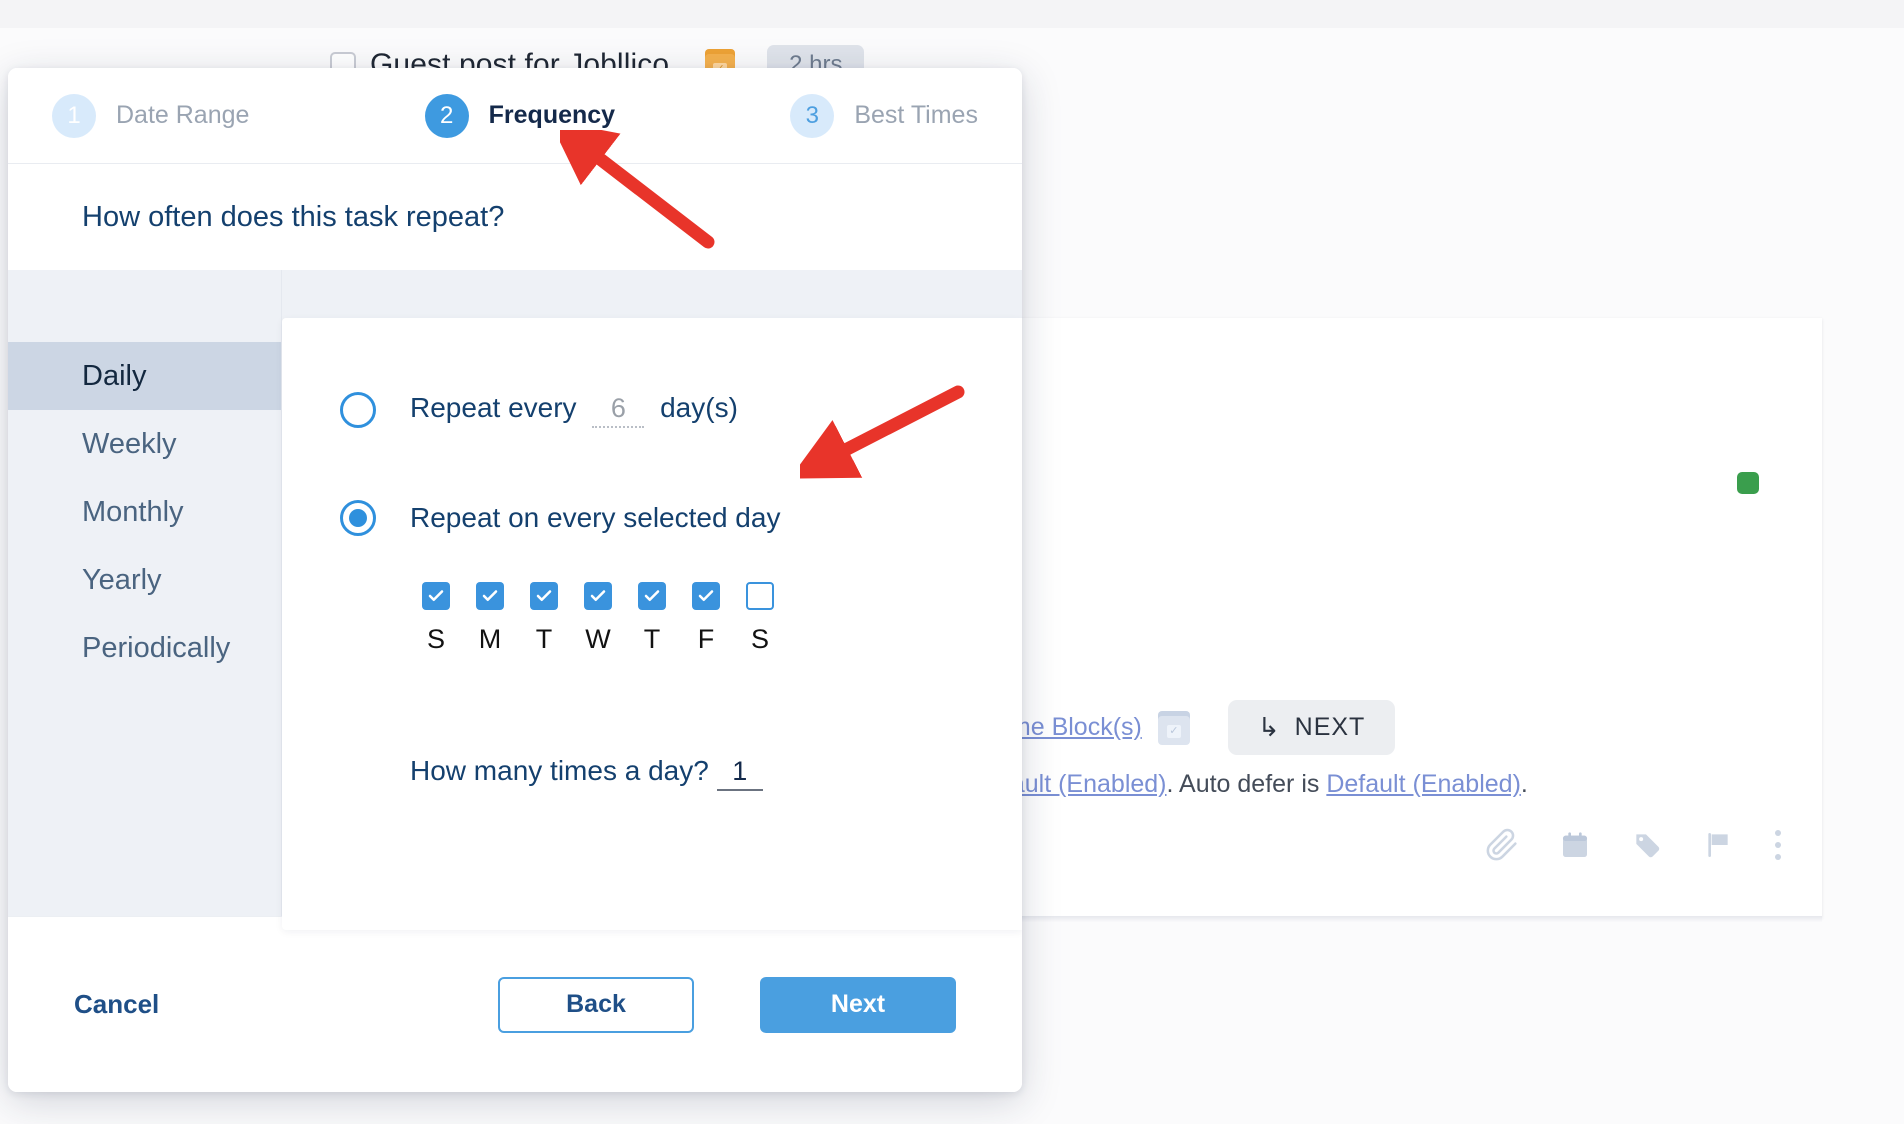  I want to click on defaults-period: ., so click(1524, 784).